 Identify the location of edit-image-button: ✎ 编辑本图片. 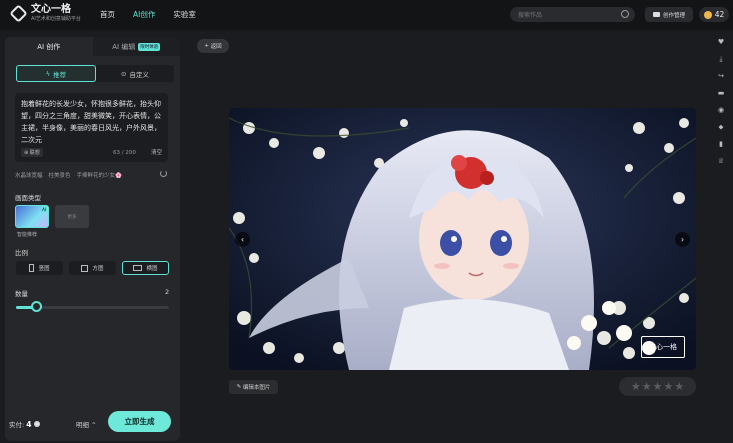
(253, 387).